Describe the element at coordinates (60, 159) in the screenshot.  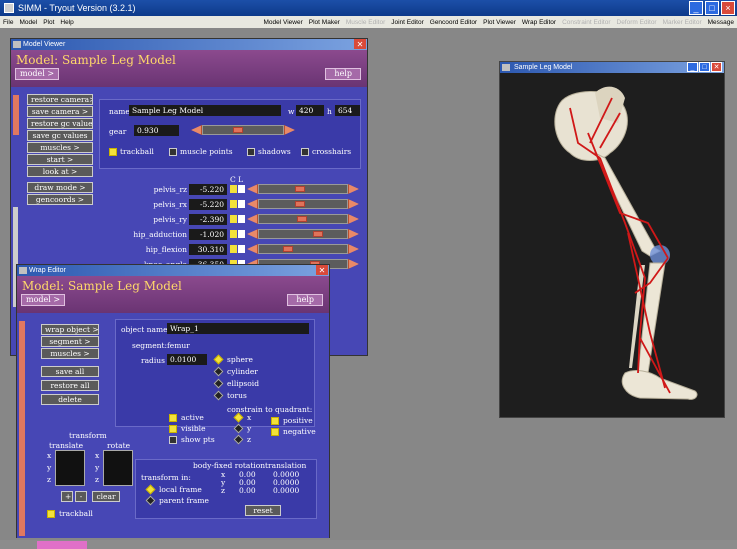
I see `mv-button-5: start >` at that location.